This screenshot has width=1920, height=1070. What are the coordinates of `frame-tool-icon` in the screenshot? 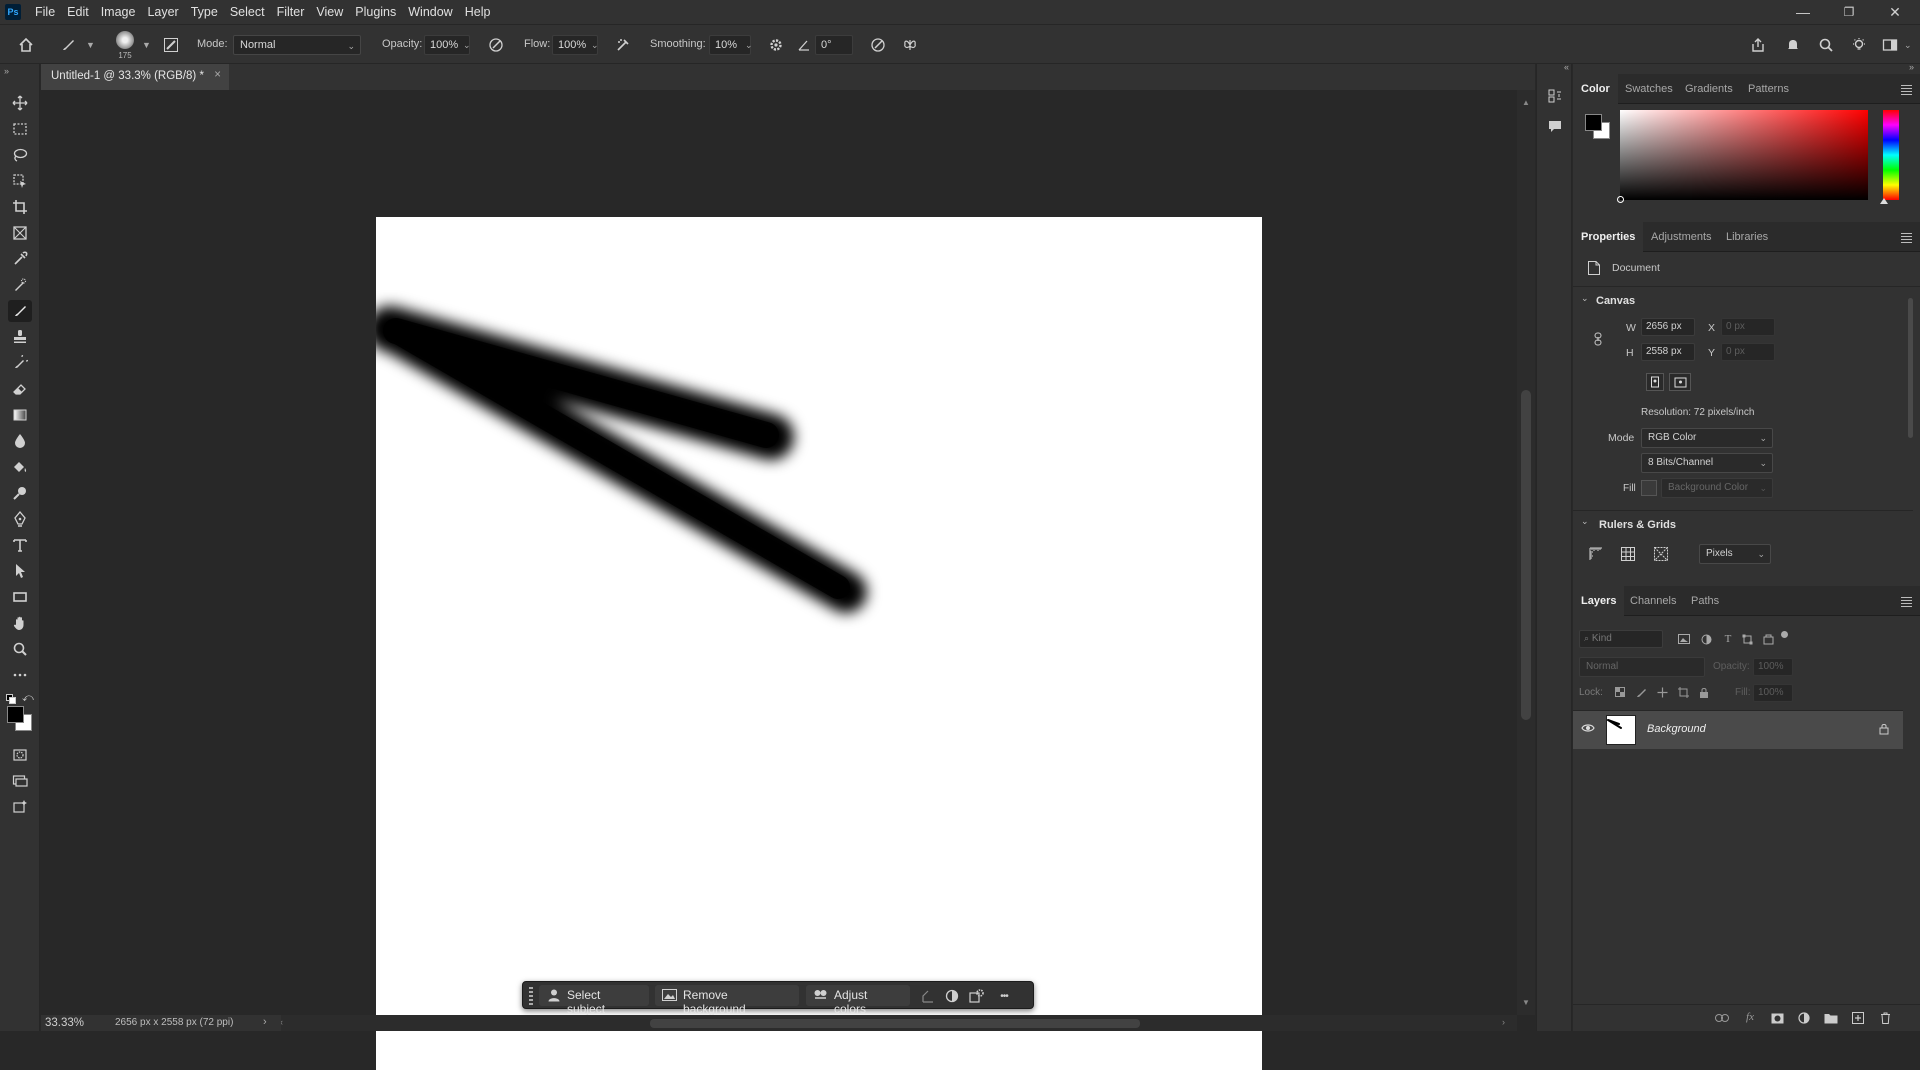 It's located at (20, 233).